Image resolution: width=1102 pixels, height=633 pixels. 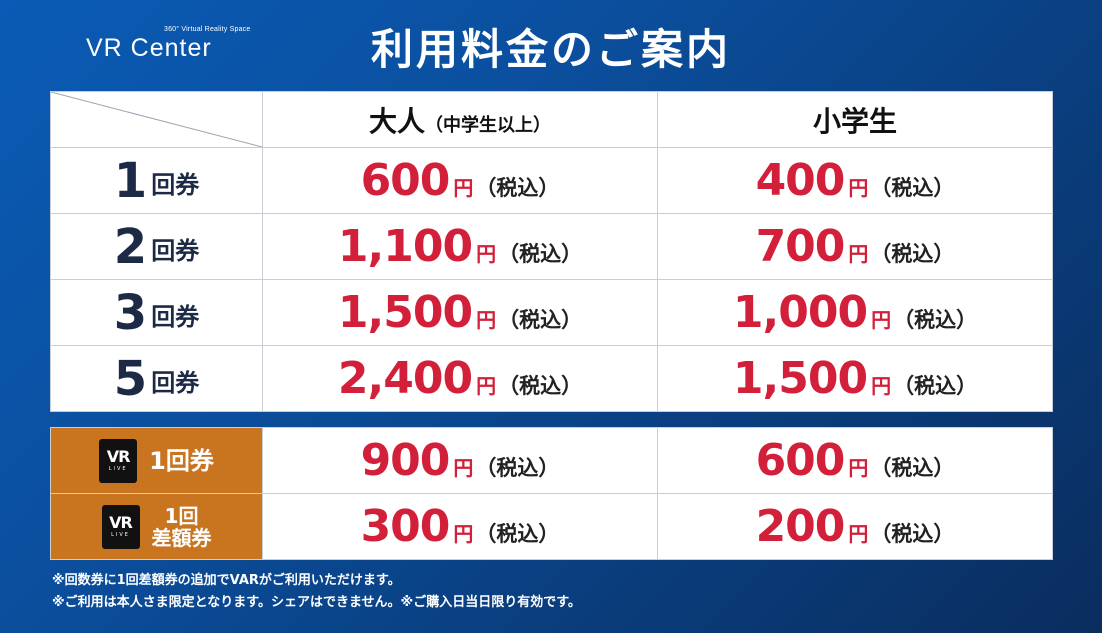 I want to click on vr-label-line1: 1回, so click(x=181, y=515).